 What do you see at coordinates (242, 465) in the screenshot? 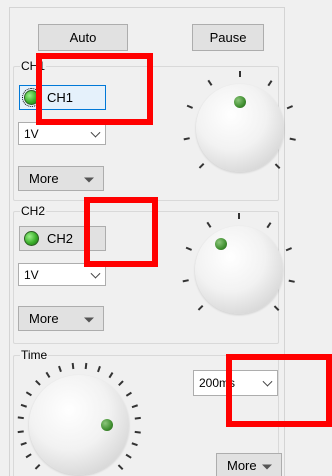
I see `time-more-label: More` at bounding box center [242, 465].